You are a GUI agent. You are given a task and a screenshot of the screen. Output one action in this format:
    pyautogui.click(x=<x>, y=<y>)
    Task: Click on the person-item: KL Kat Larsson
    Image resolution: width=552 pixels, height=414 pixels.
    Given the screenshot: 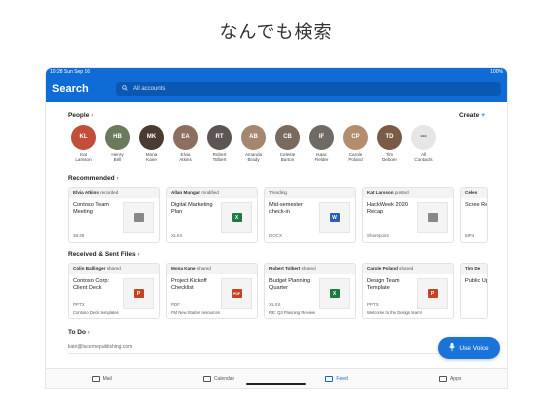 What is the action you would take?
    pyautogui.click(x=83, y=148)
    